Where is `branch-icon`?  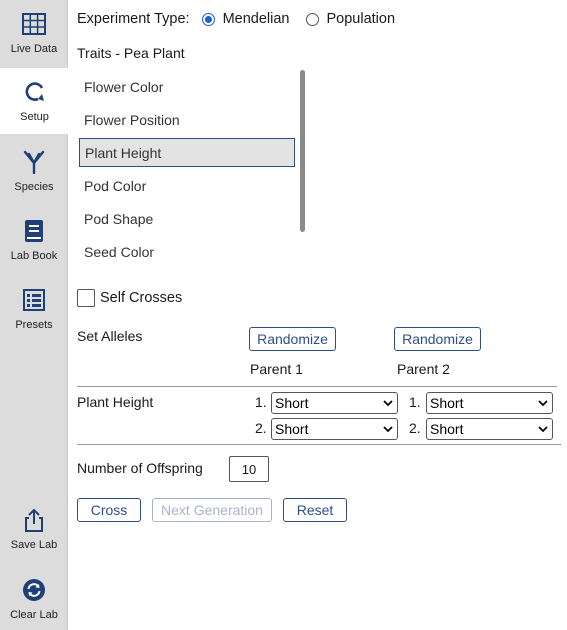 branch-icon is located at coordinates (34, 162).